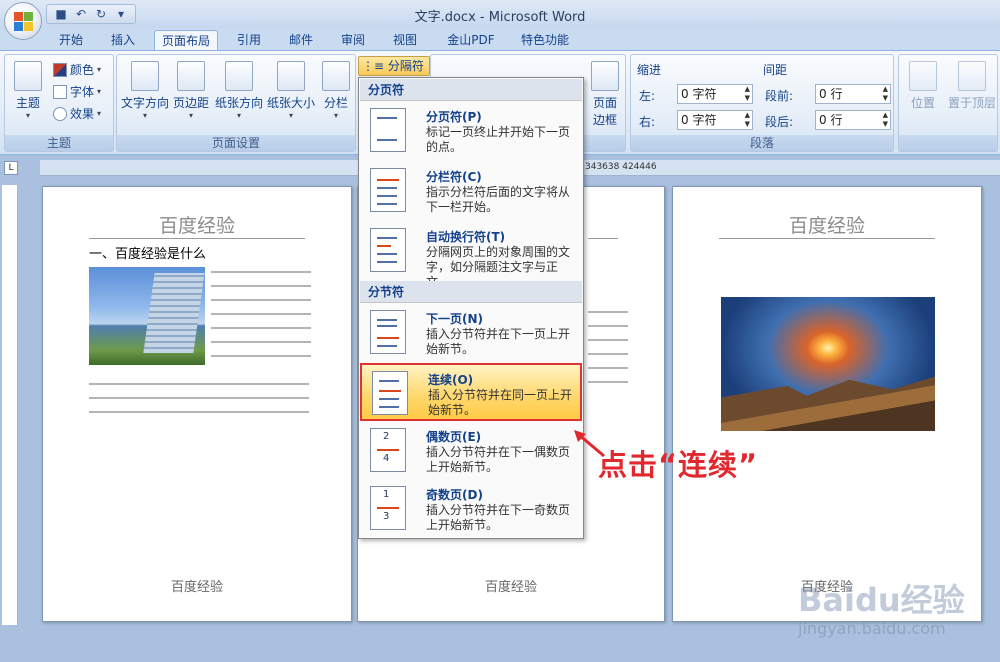 This screenshot has height=662, width=1000. Describe the element at coordinates (301, 40) in the screenshot. I see `tab-mailings: 邮件` at that location.